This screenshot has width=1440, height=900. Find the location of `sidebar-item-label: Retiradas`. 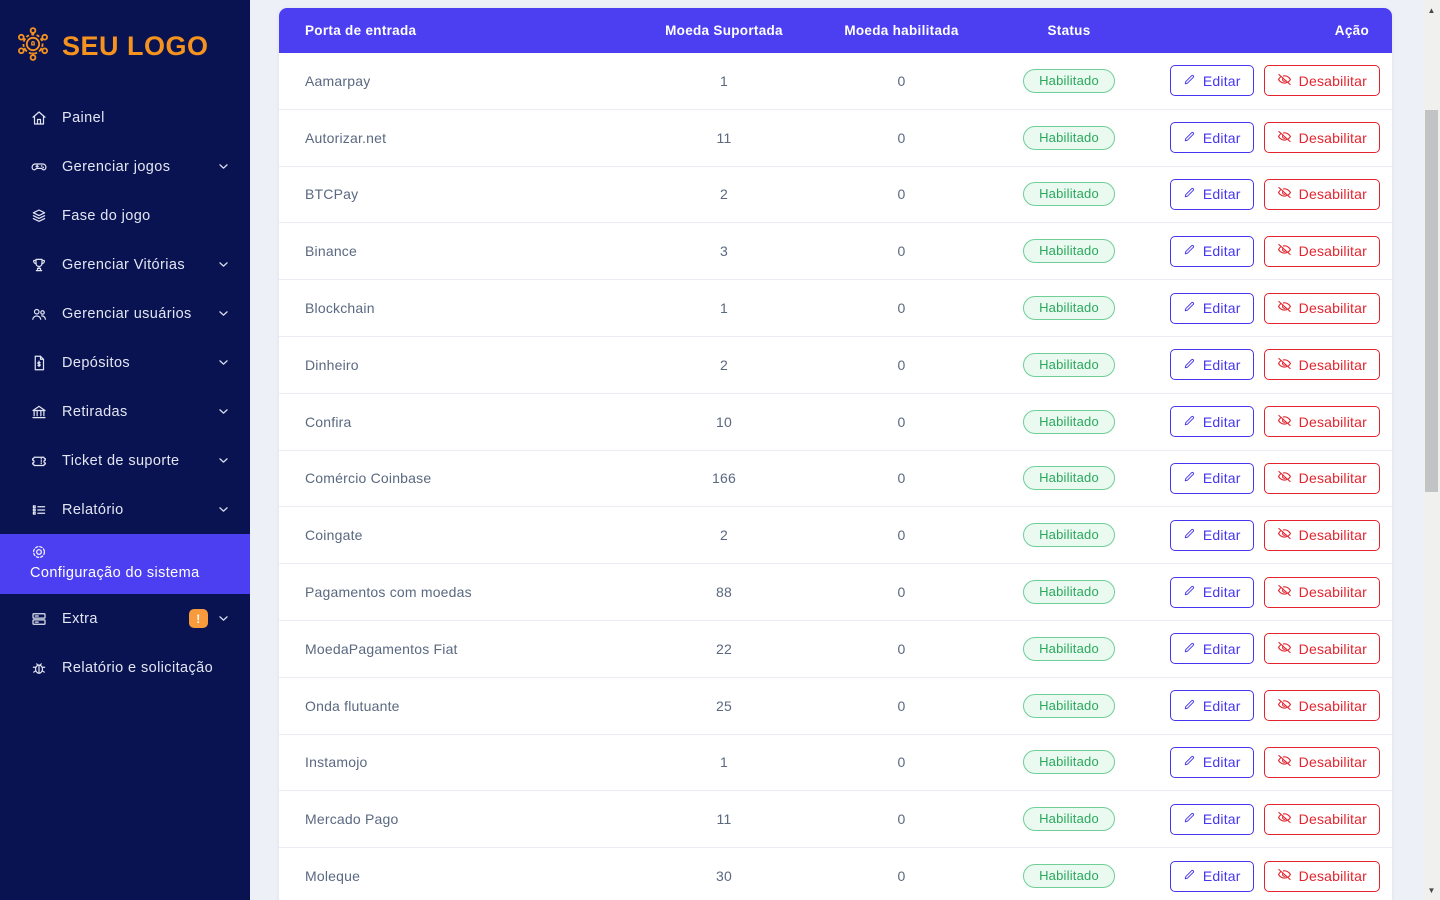

sidebar-item-label: Retiradas is located at coordinates (95, 411).